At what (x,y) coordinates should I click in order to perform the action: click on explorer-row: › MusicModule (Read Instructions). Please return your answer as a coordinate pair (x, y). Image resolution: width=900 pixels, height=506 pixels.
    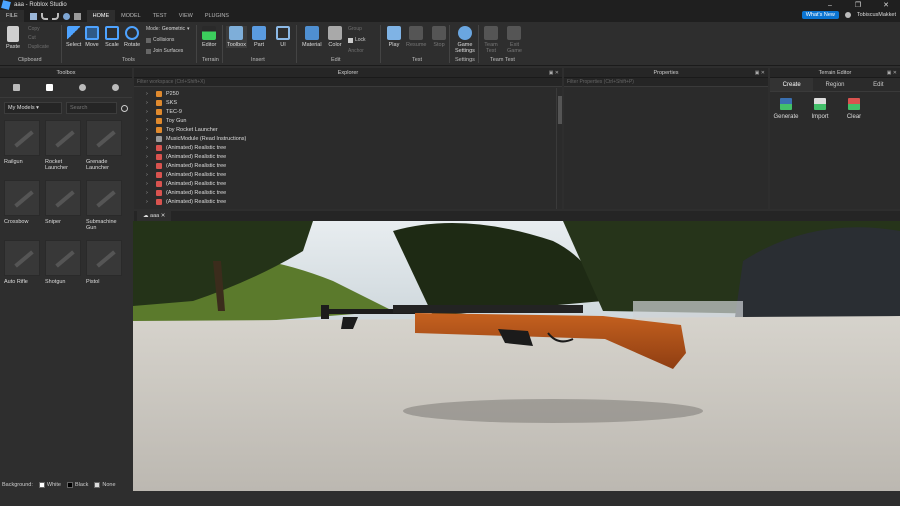
    Looking at the image, I should click on (348, 138).